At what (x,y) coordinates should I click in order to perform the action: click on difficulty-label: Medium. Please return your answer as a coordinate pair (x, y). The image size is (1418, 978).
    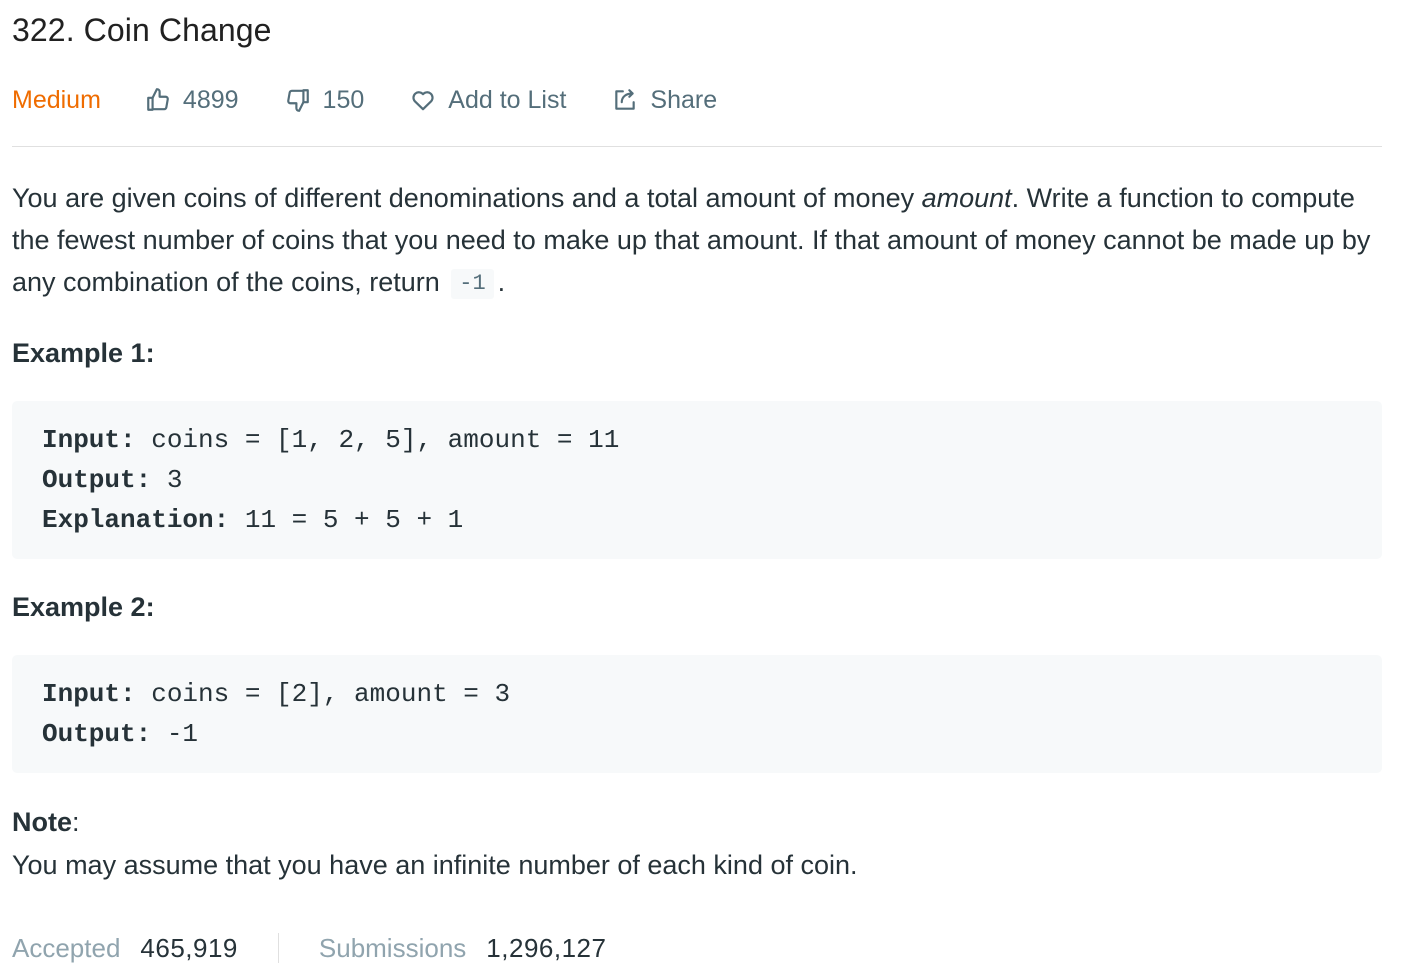
    Looking at the image, I should click on (56, 99).